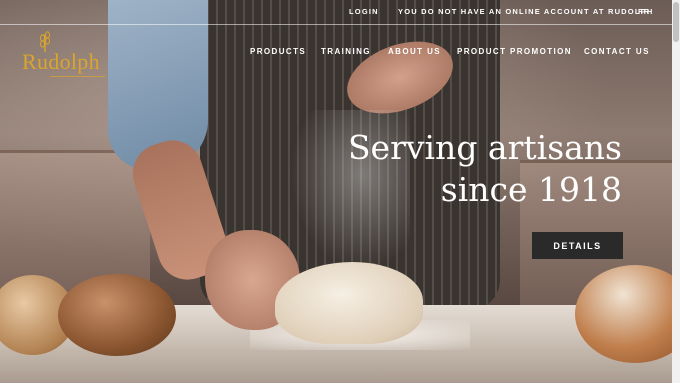  I want to click on logo: Rudolph, so click(69, 56).